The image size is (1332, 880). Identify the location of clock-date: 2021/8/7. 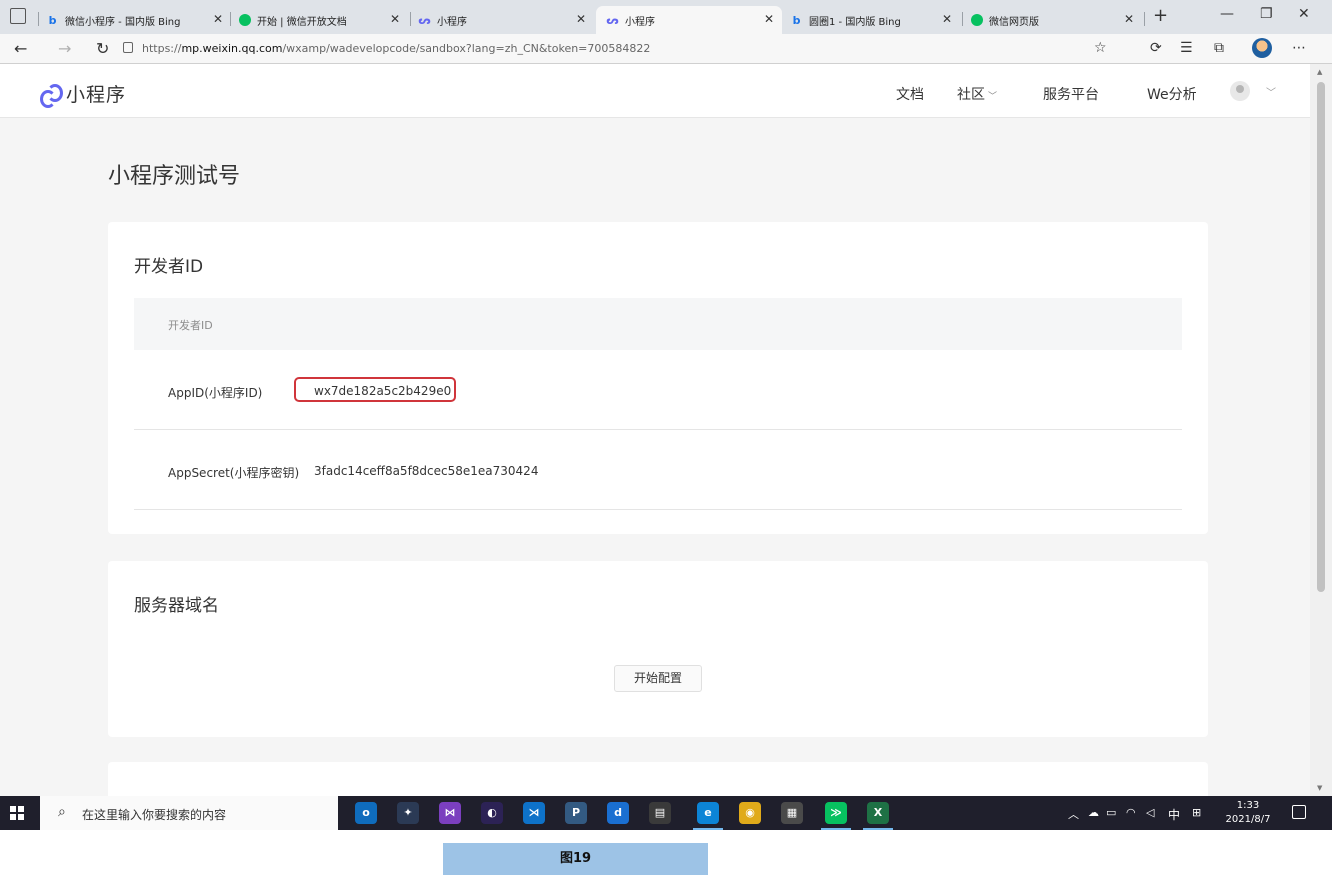
(1248, 819).